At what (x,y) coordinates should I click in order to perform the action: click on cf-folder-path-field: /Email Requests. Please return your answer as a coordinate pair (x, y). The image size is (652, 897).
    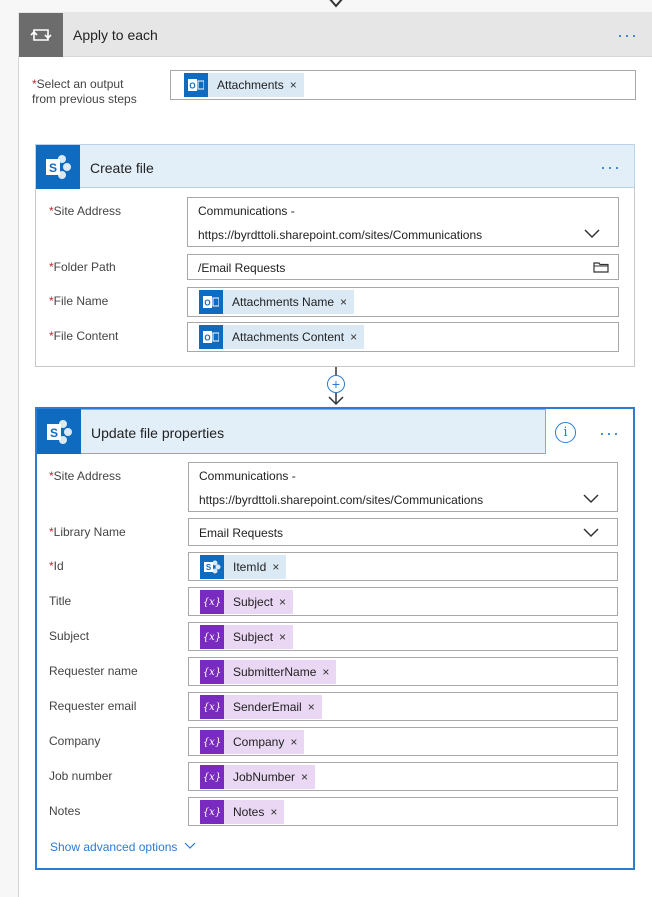
    Looking at the image, I should click on (403, 267).